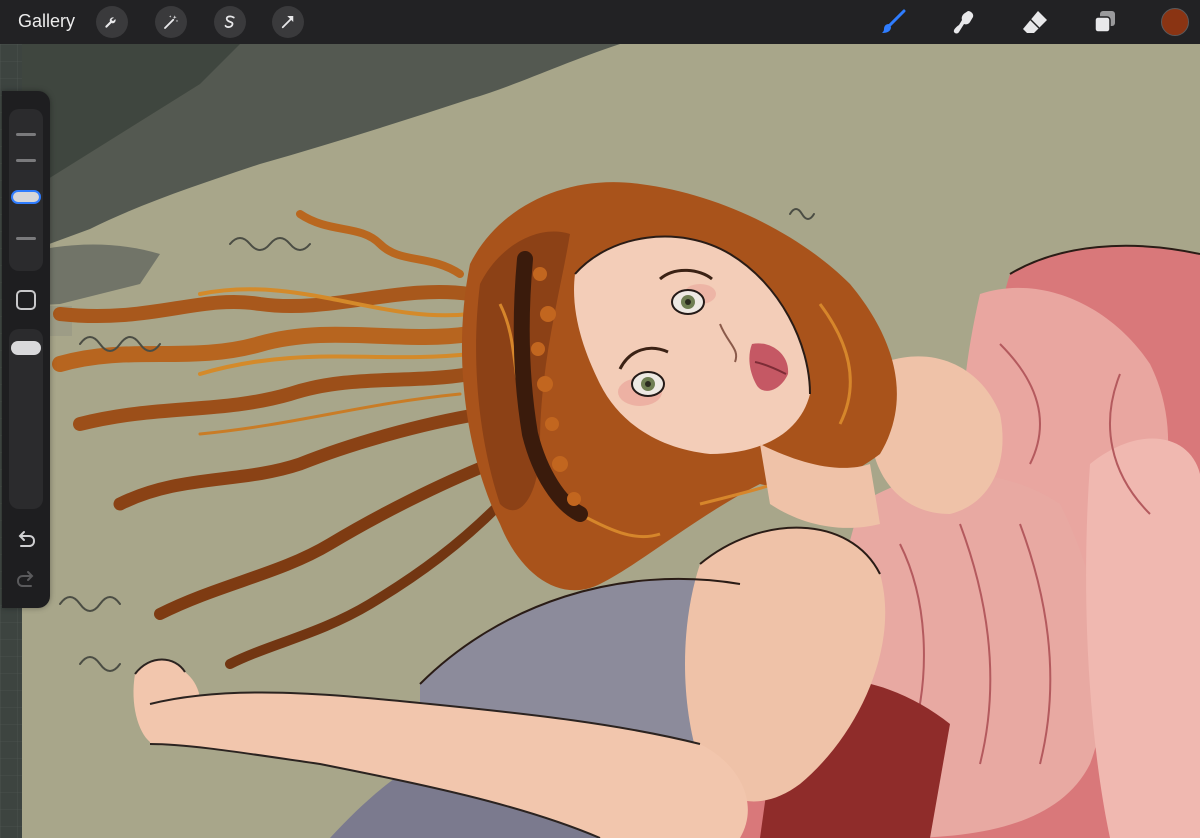 Image resolution: width=1200 pixels, height=838 pixels. What do you see at coordinates (26, 580) in the screenshot?
I see `redo-icon` at bounding box center [26, 580].